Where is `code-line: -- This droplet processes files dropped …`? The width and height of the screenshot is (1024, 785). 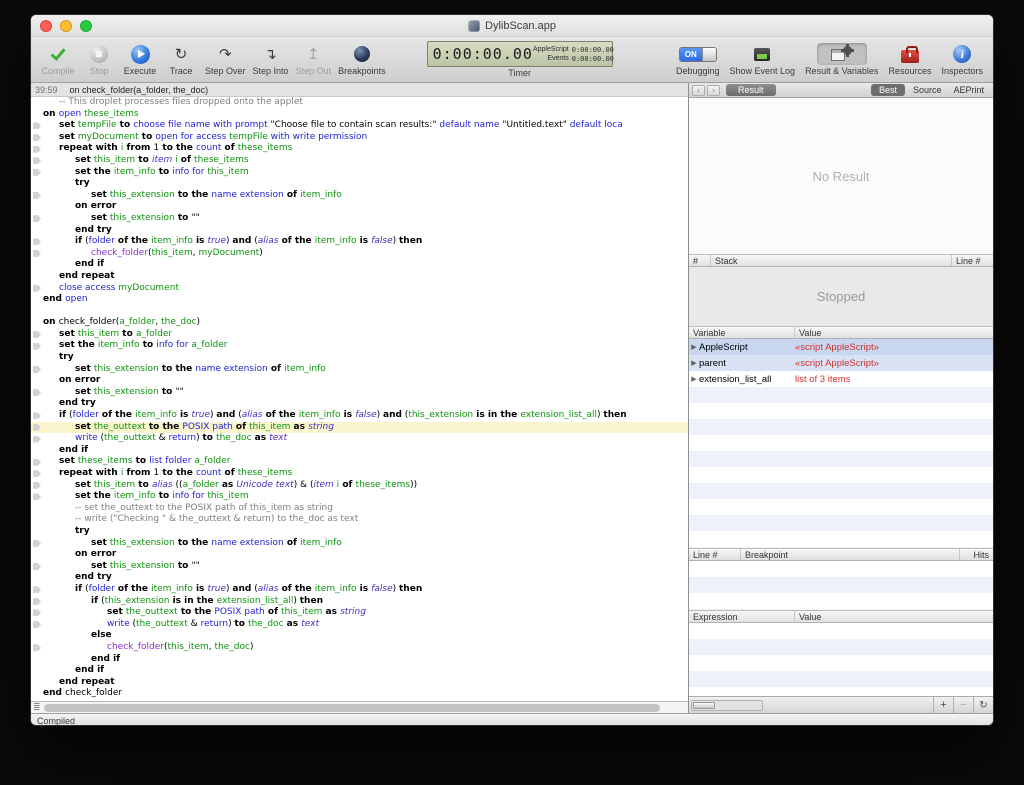
code-line: -- This droplet processes files dropped … is located at coordinates (359, 103).